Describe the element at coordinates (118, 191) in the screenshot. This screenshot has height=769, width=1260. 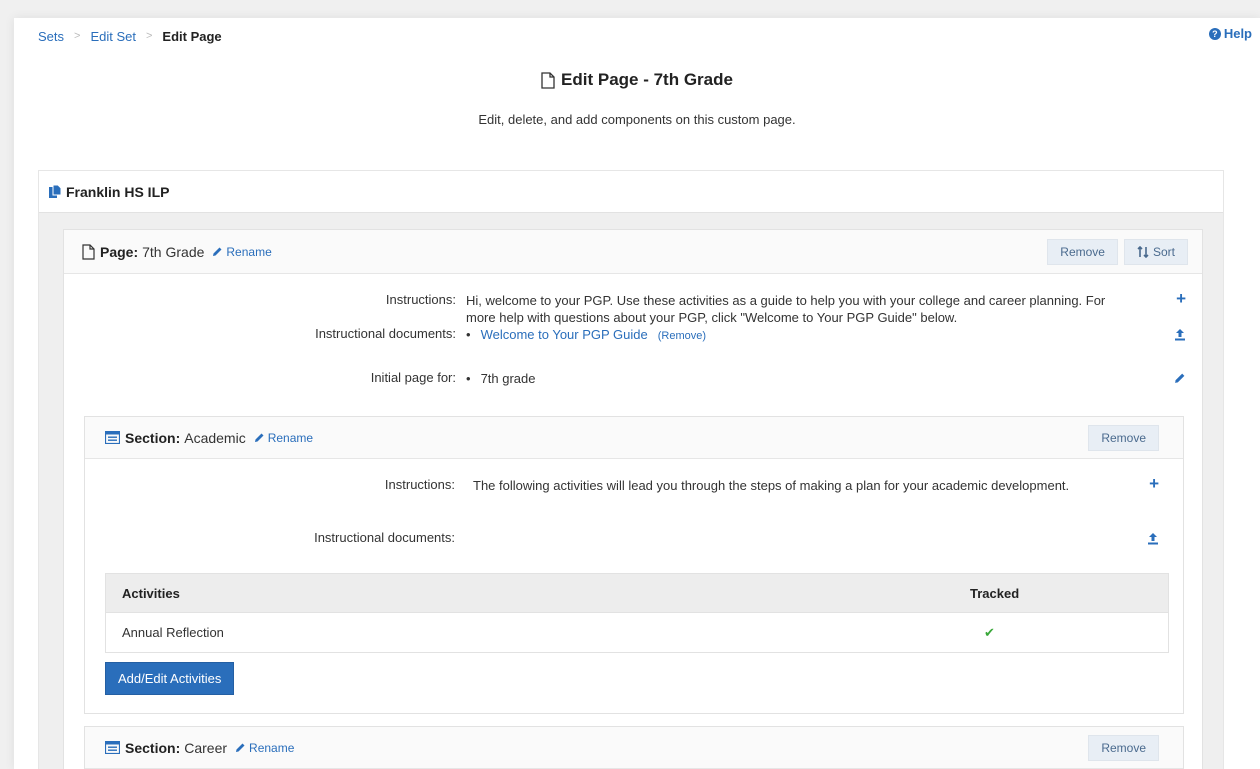
I see `set-name: Franklin HS ILP` at that location.